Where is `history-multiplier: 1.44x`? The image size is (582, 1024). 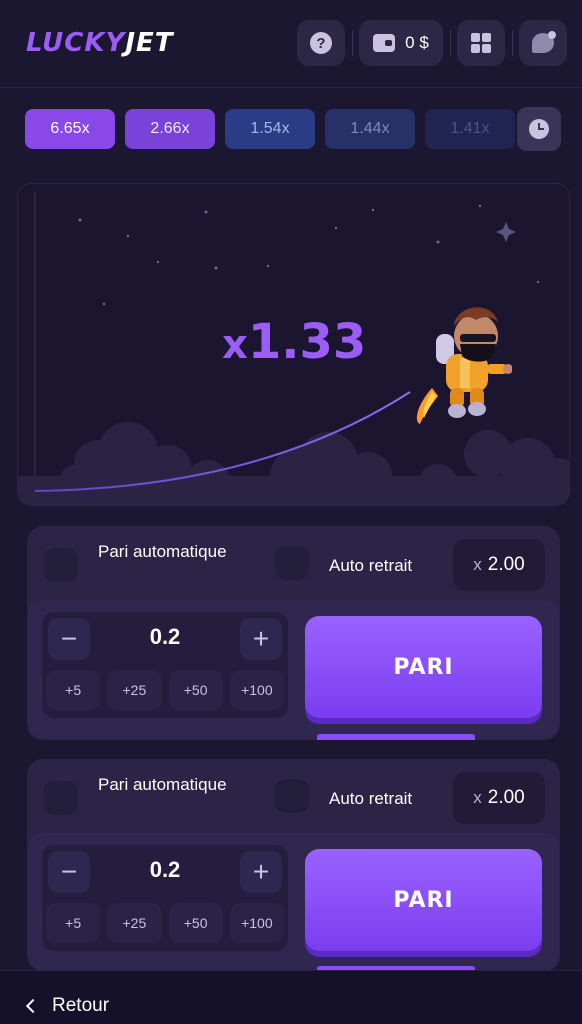 history-multiplier: 1.44x is located at coordinates (370, 129).